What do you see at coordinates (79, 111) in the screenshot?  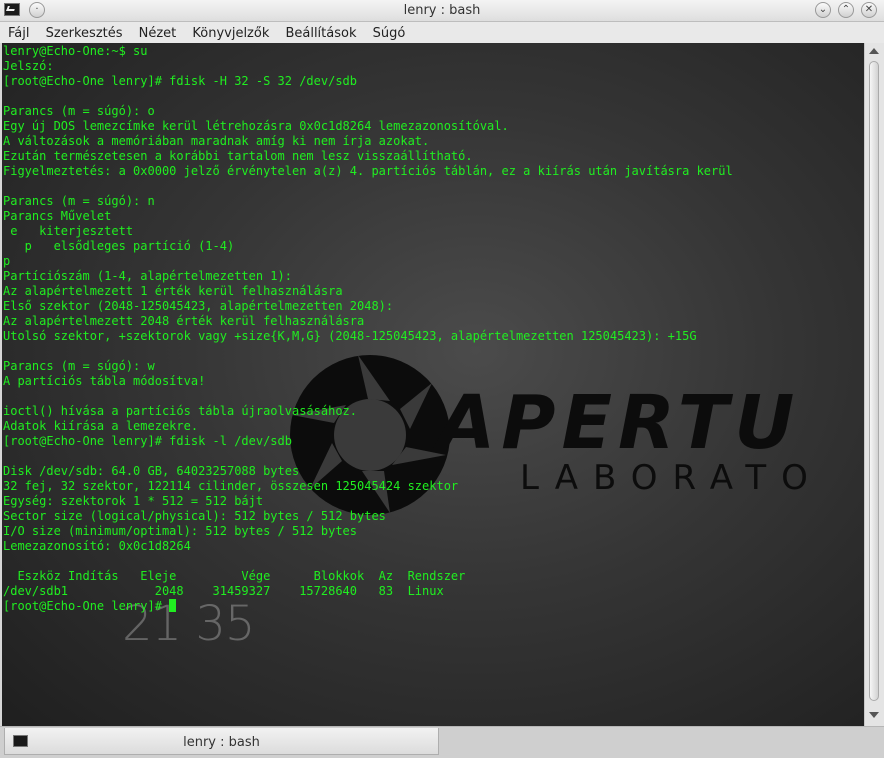 I see `terminal-line: Parancs (m = súgó): o` at bounding box center [79, 111].